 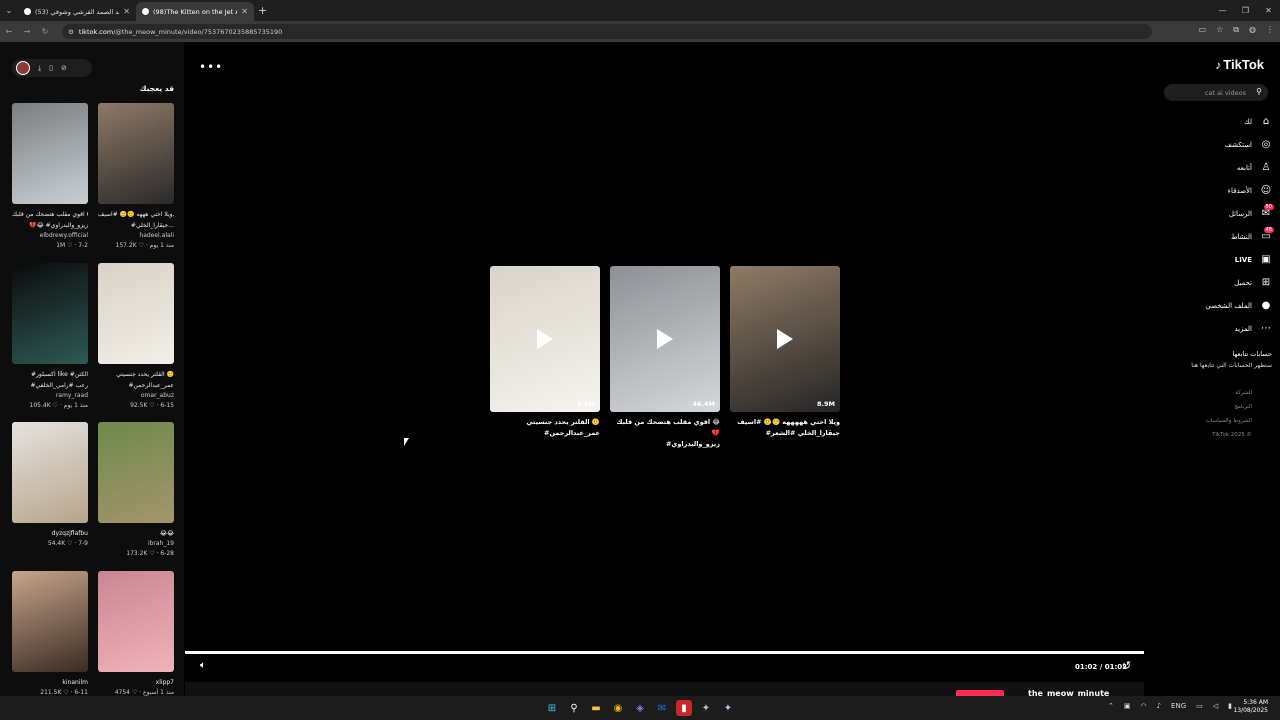 What do you see at coordinates (262, 10) in the screenshot?
I see `new-tab-icon: +` at bounding box center [262, 10].